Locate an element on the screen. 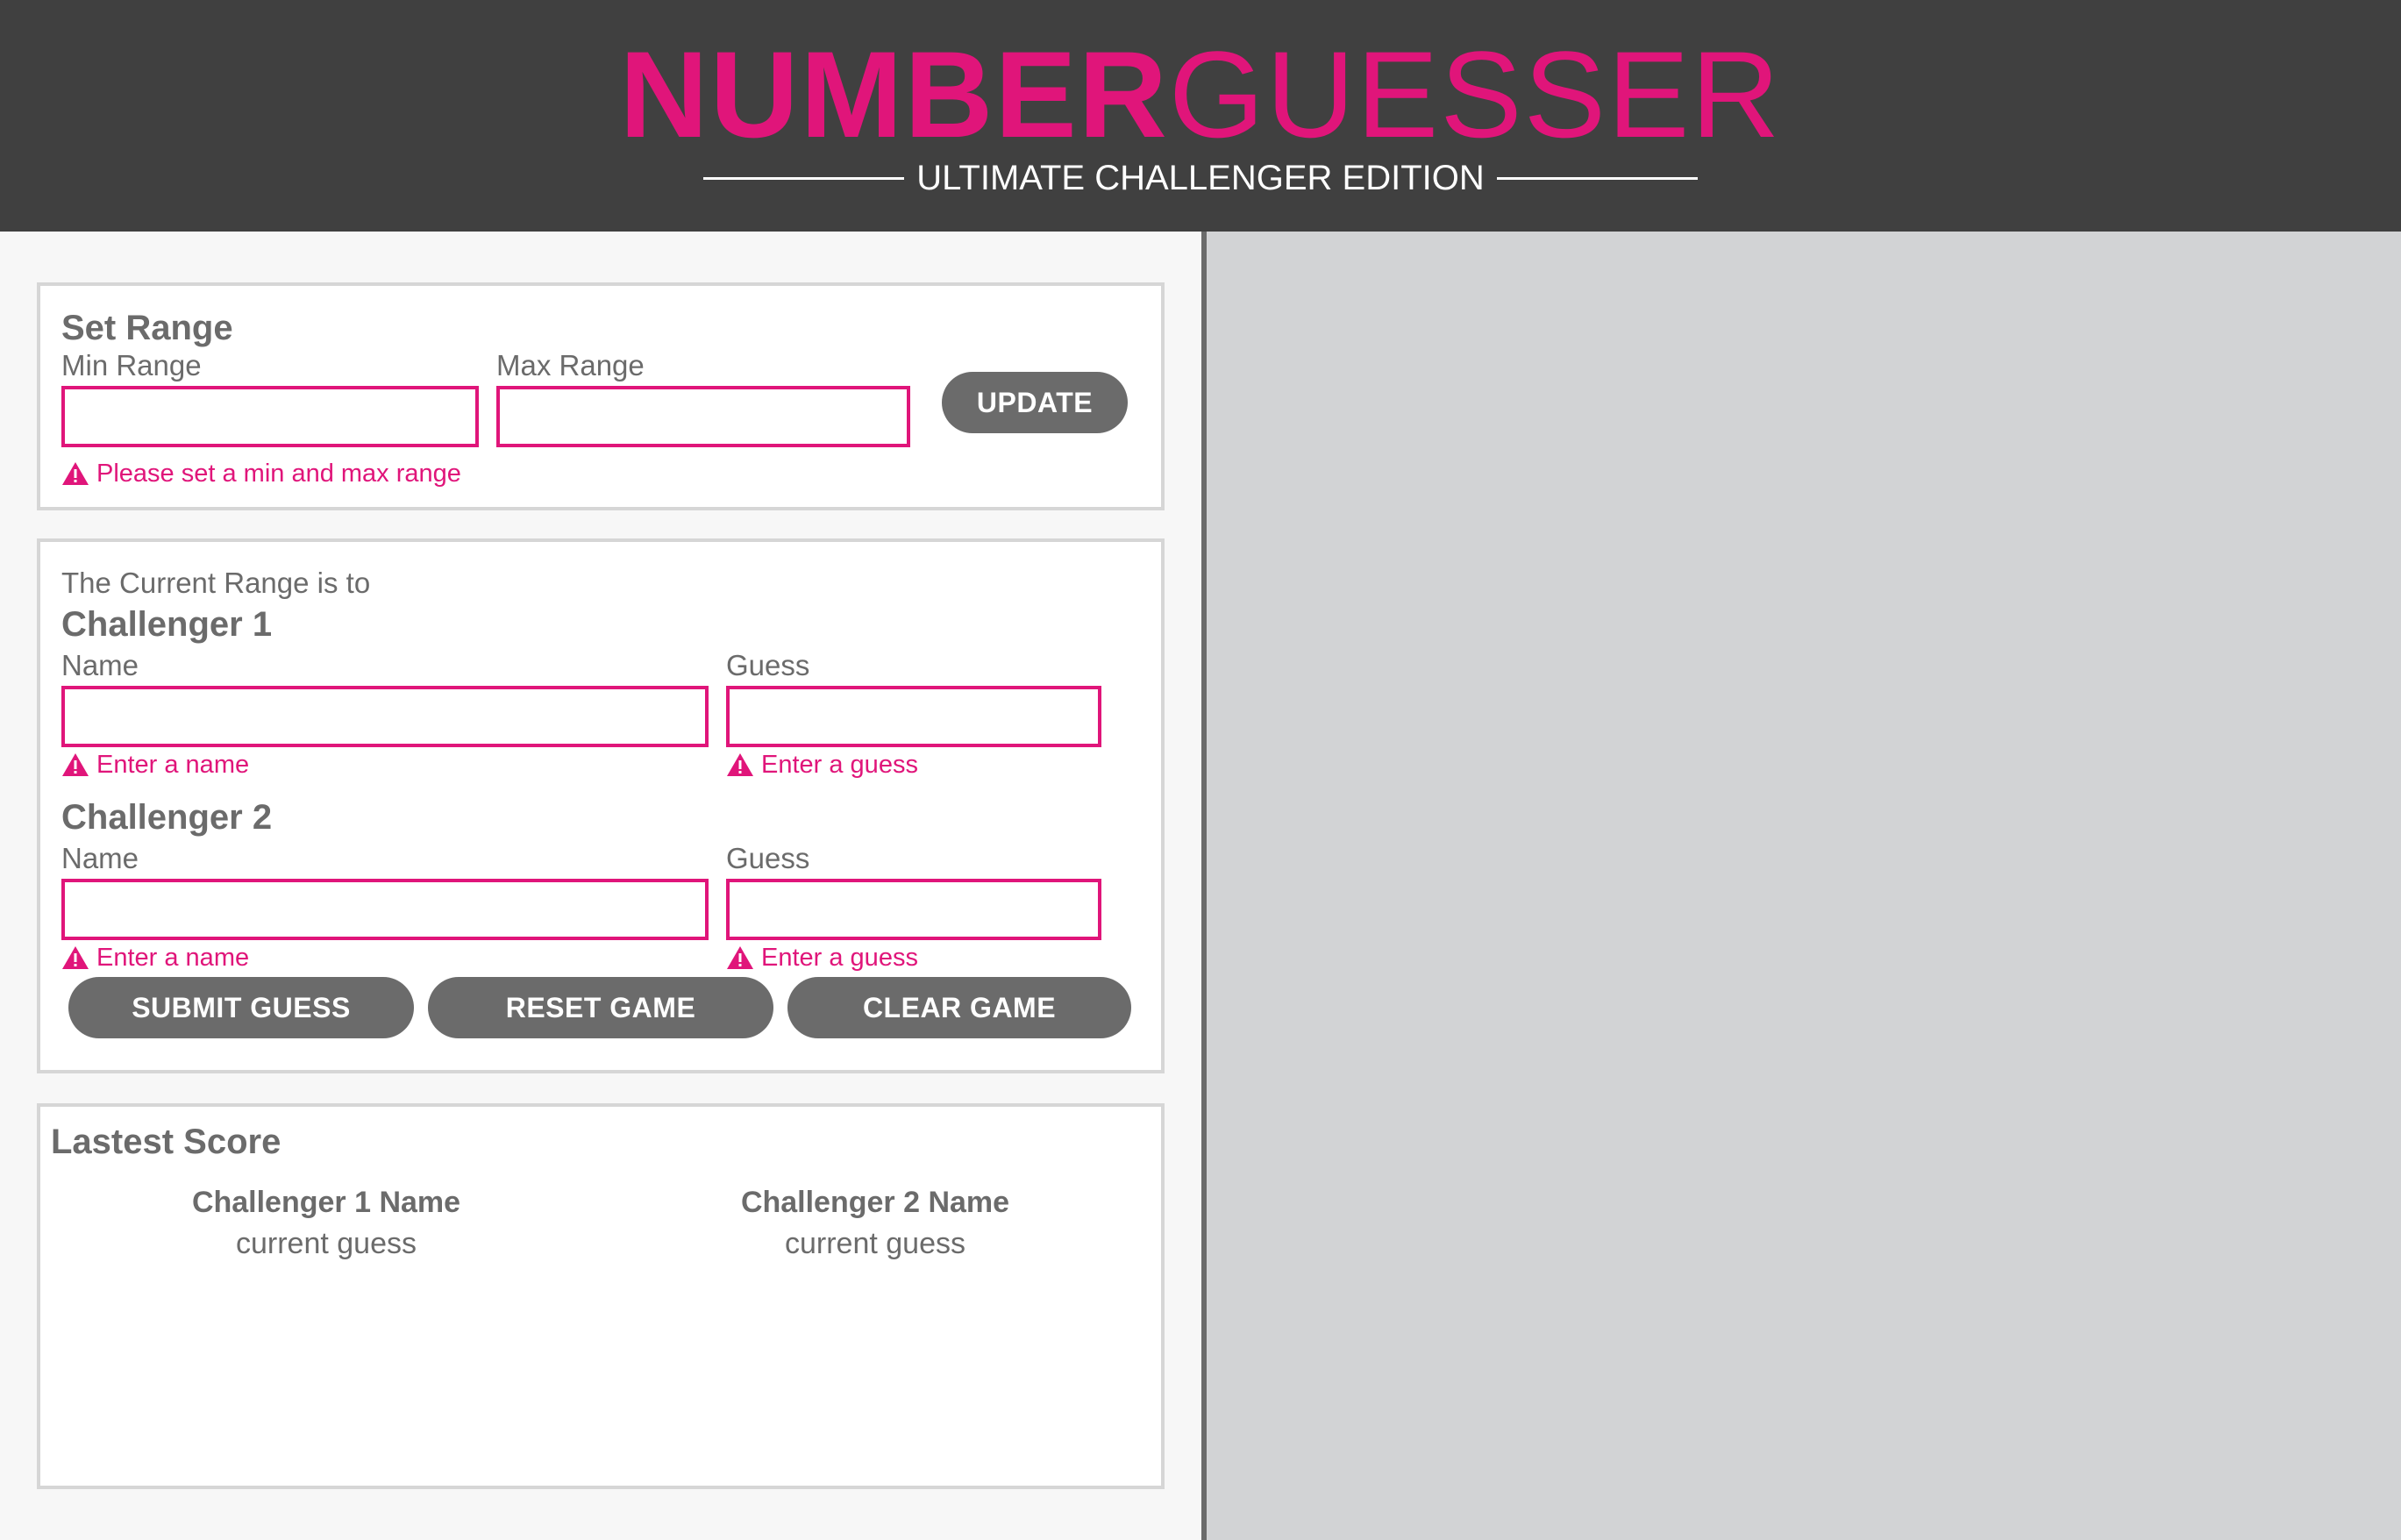 The width and height of the screenshot is (2401, 1540). subtitle-row: ULTIMATE CHALLENGER EDITION is located at coordinates (1200, 178).